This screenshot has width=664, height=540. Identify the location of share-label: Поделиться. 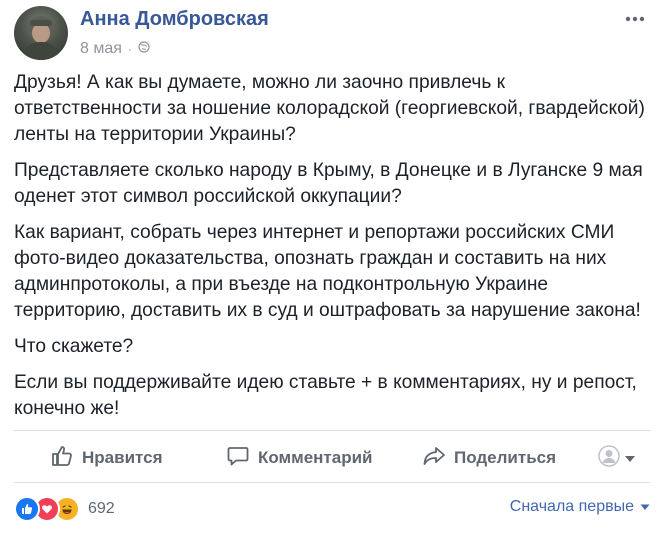
(505, 457).